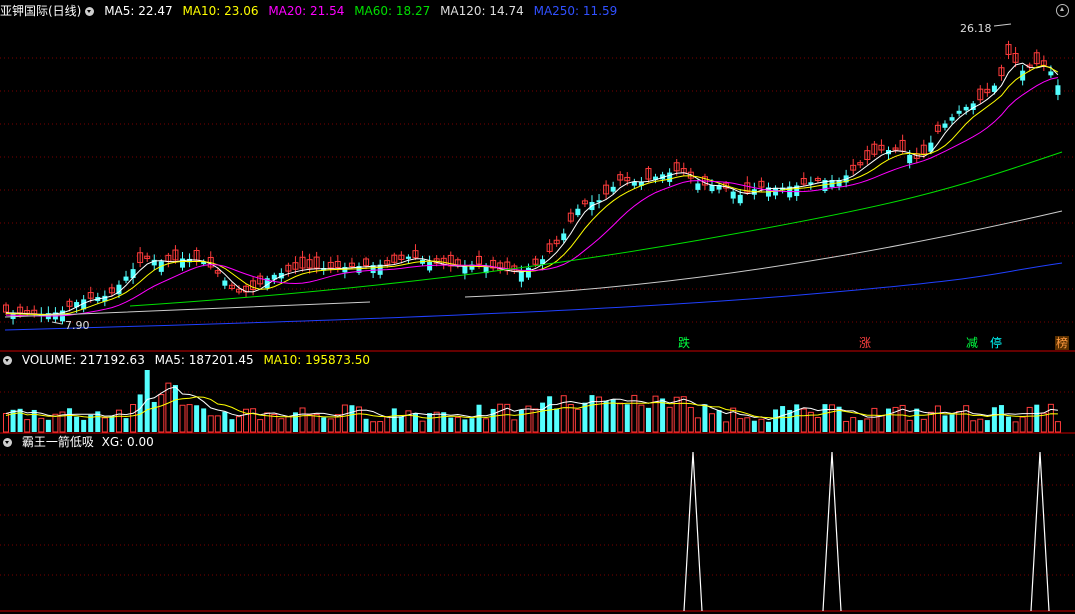 Image resolution: width=1075 pixels, height=614 pixels. I want to click on badge-reduce: 减, so click(972, 343).